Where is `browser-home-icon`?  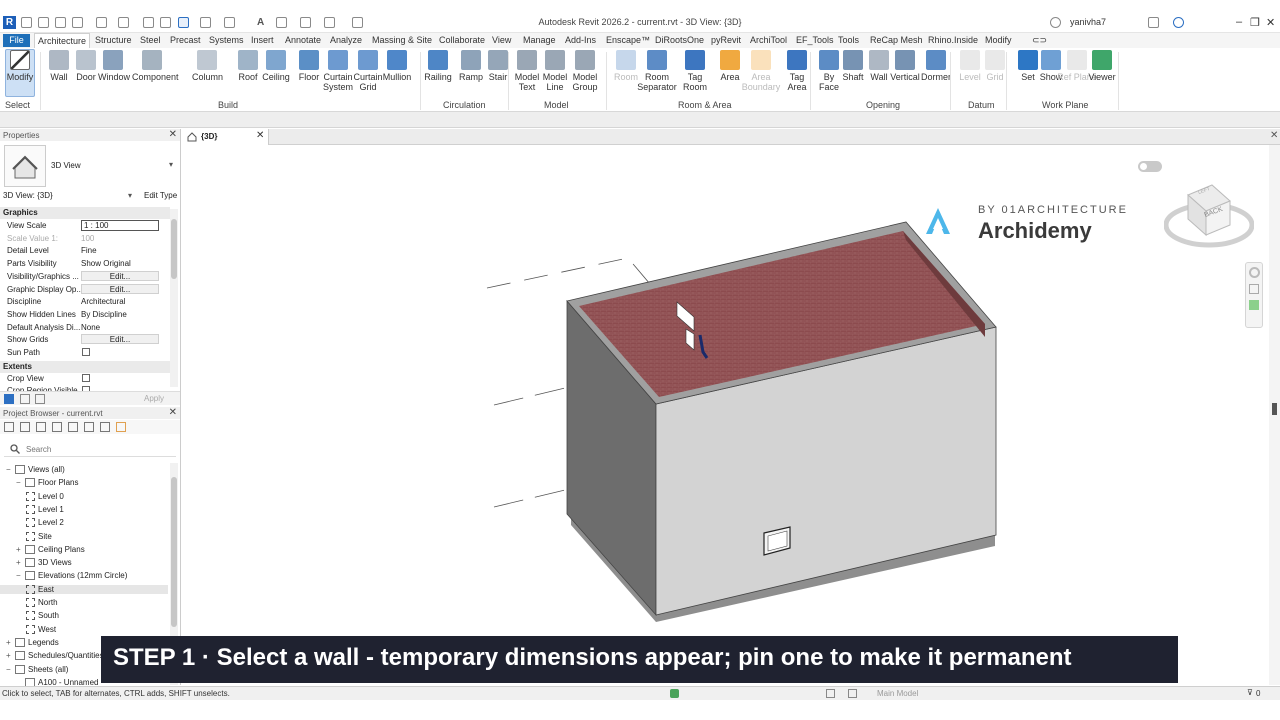 browser-home-icon is located at coordinates (9, 427).